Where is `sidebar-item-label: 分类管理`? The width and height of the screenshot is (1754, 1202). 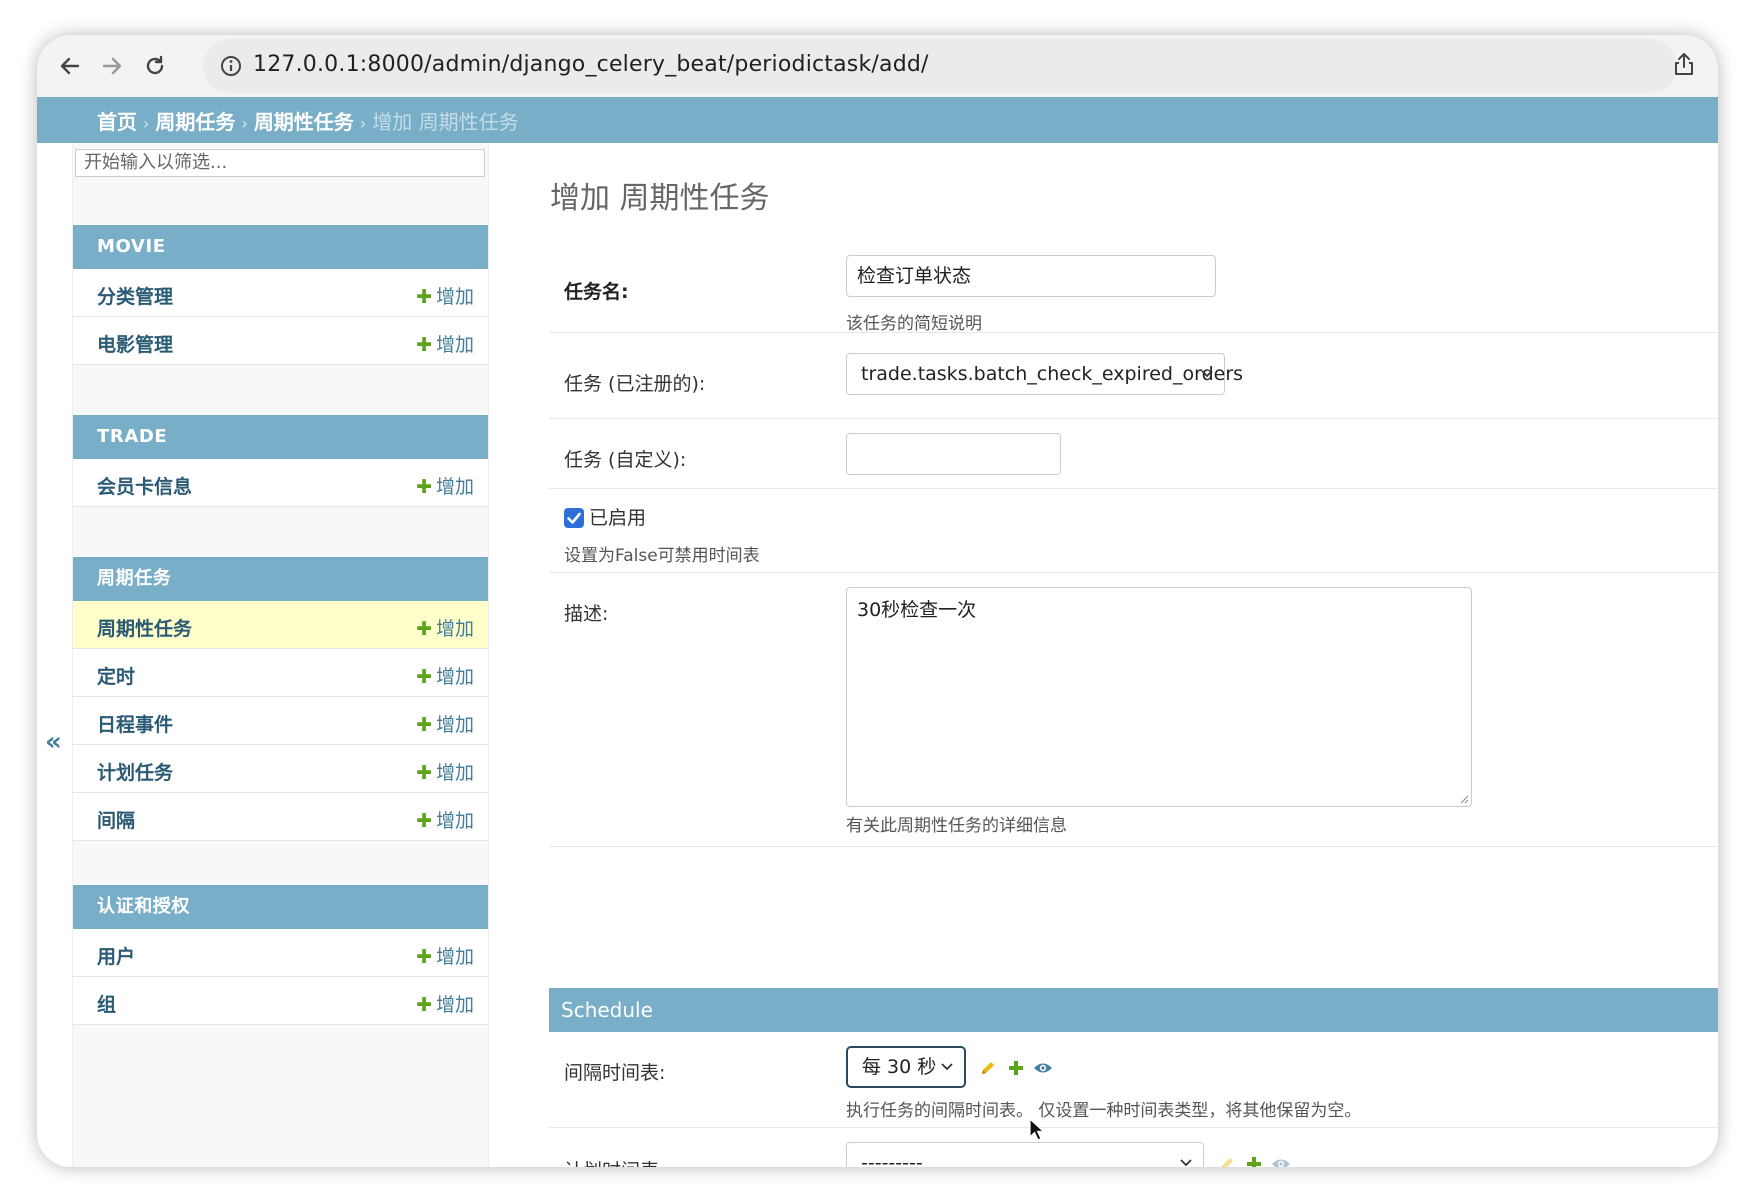 sidebar-item-label: 分类管理 is located at coordinates (135, 295).